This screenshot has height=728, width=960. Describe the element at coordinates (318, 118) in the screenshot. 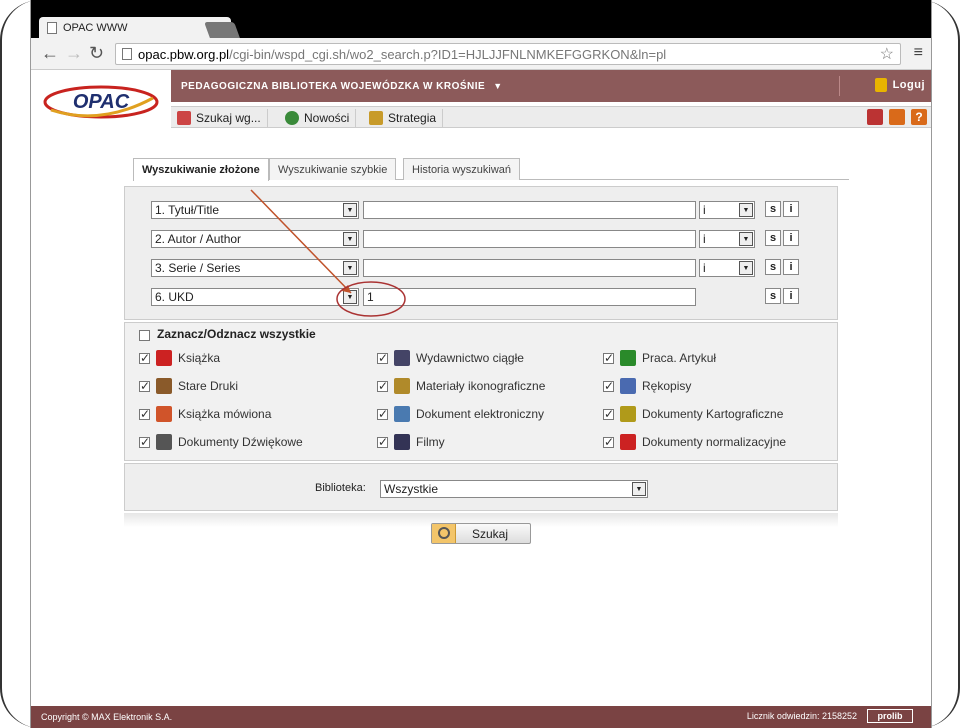

I see `nav-news: Nowości` at that location.